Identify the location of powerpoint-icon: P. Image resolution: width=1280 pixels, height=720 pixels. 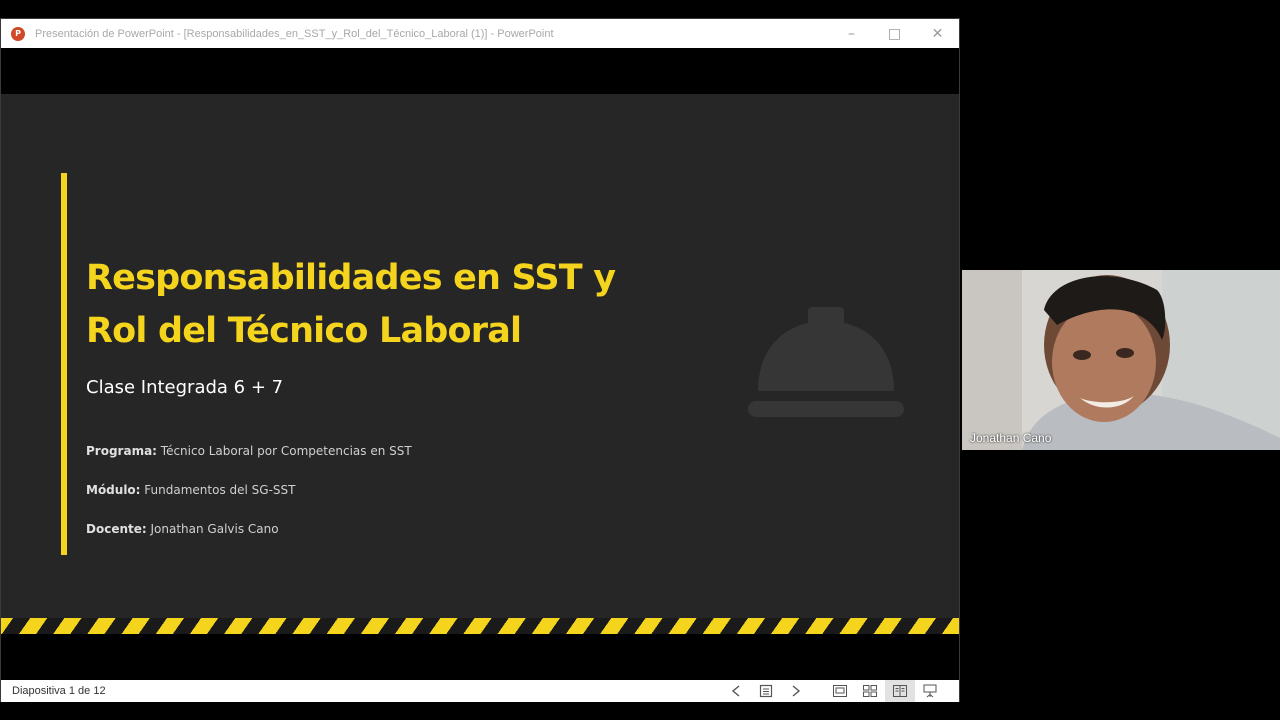
(18, 33).